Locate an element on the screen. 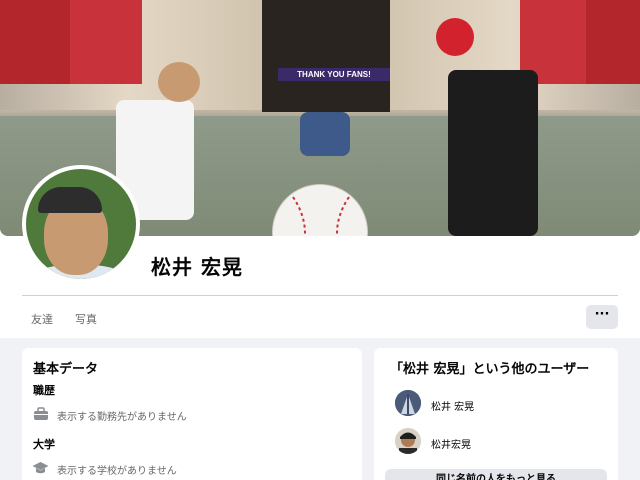 The height and width of the screenshot is (480, 640). more-options-button: ··· is located at coordinates (602, 317).